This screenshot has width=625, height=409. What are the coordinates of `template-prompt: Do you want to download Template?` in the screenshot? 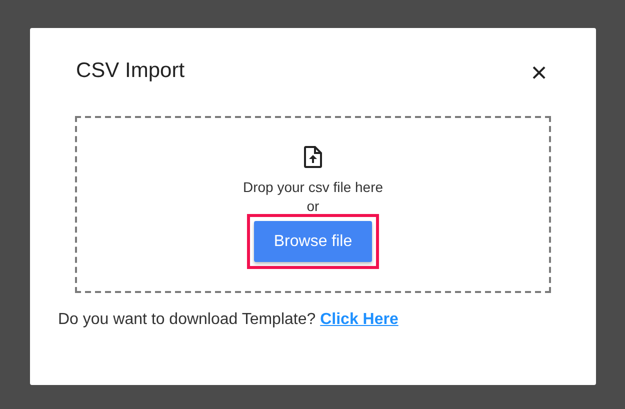 It's located at (187, 319).